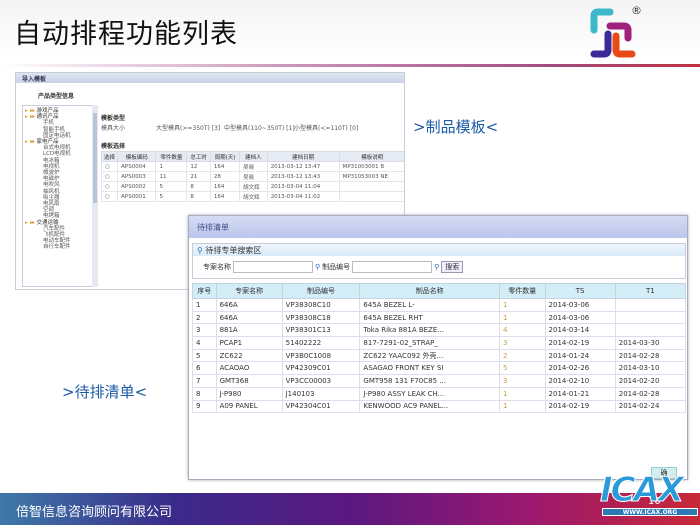 This screenshot has width=700, height=525. Describe the element at coordinates (452, 267) in the screenshot. I see `search-button: 搜索` at that location.